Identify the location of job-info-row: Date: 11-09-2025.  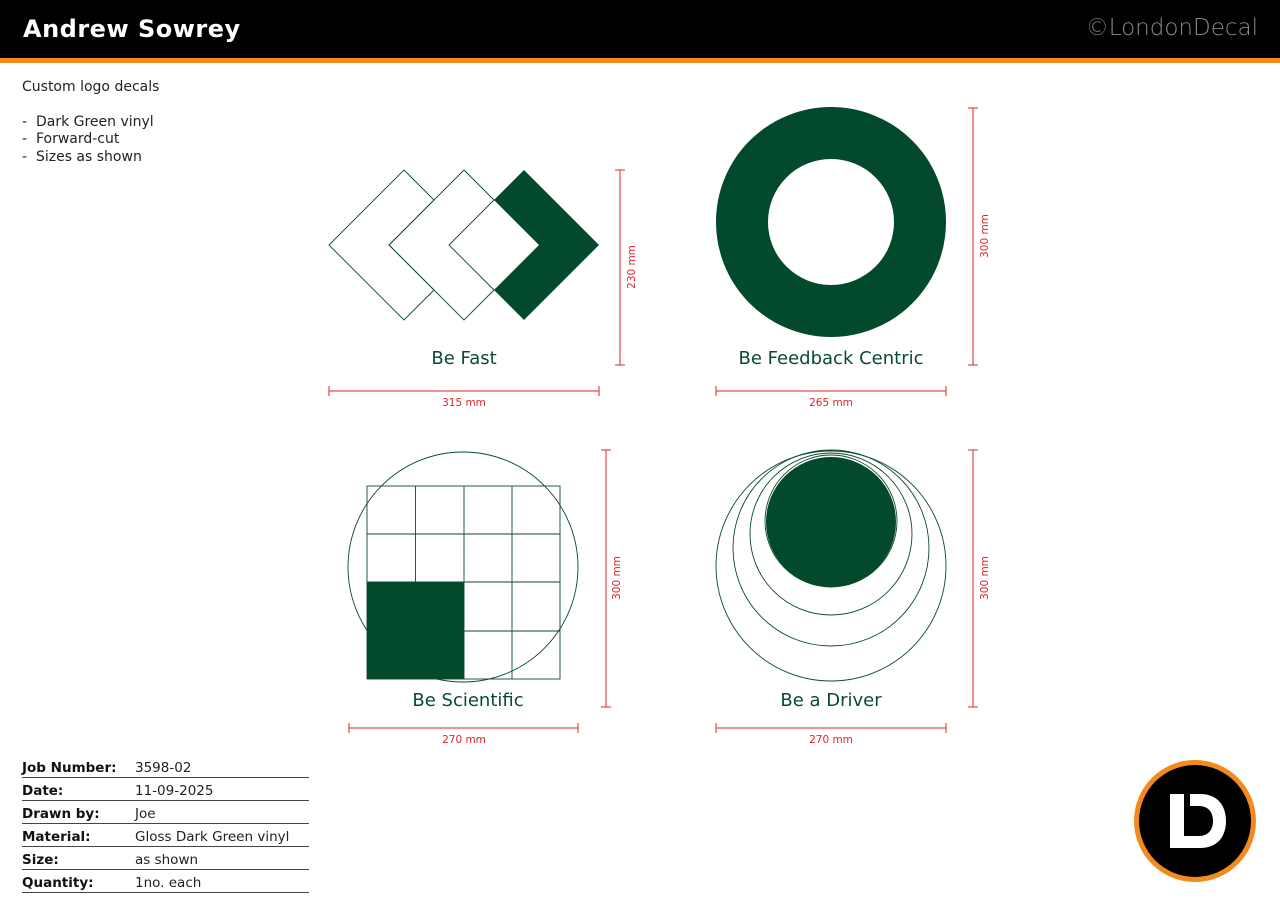
(165, 789).